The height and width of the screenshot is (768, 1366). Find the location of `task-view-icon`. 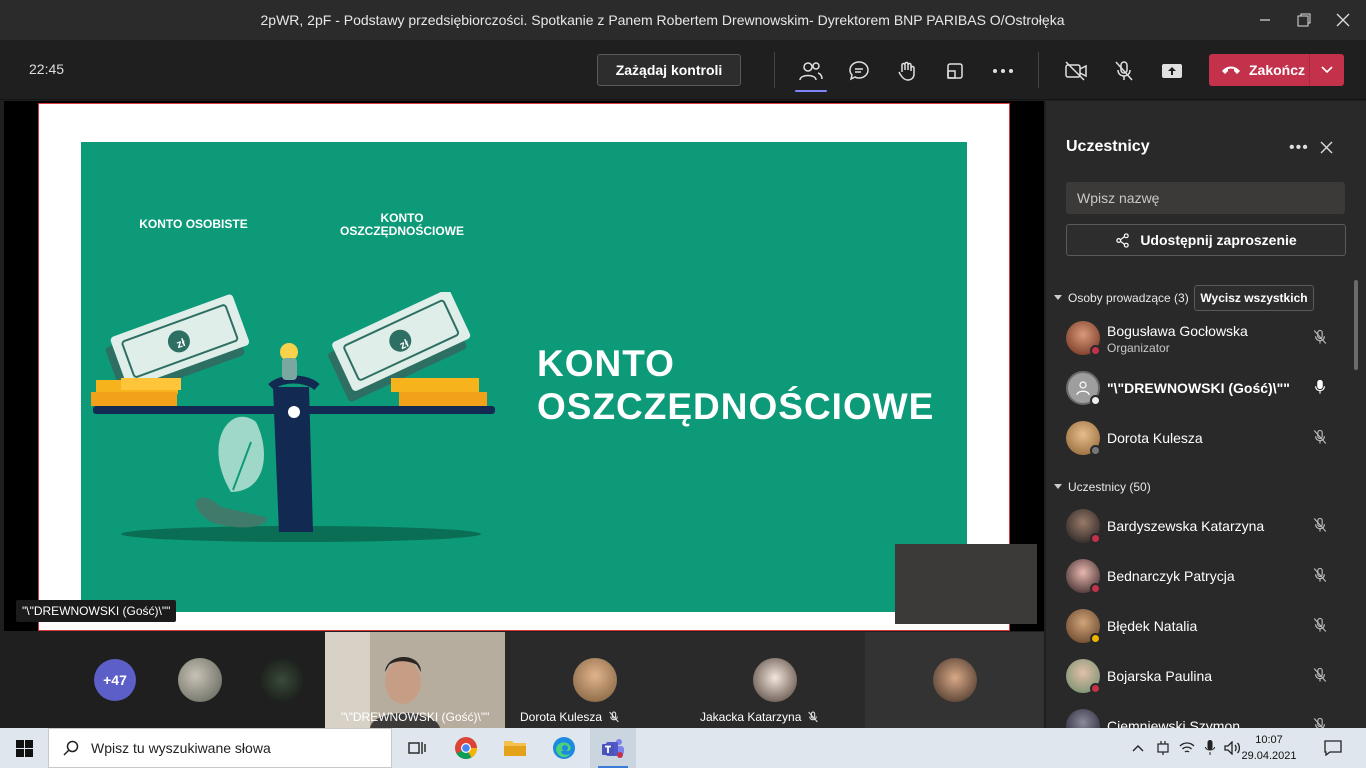

task-view-icon is located at coordinates (417, 748).